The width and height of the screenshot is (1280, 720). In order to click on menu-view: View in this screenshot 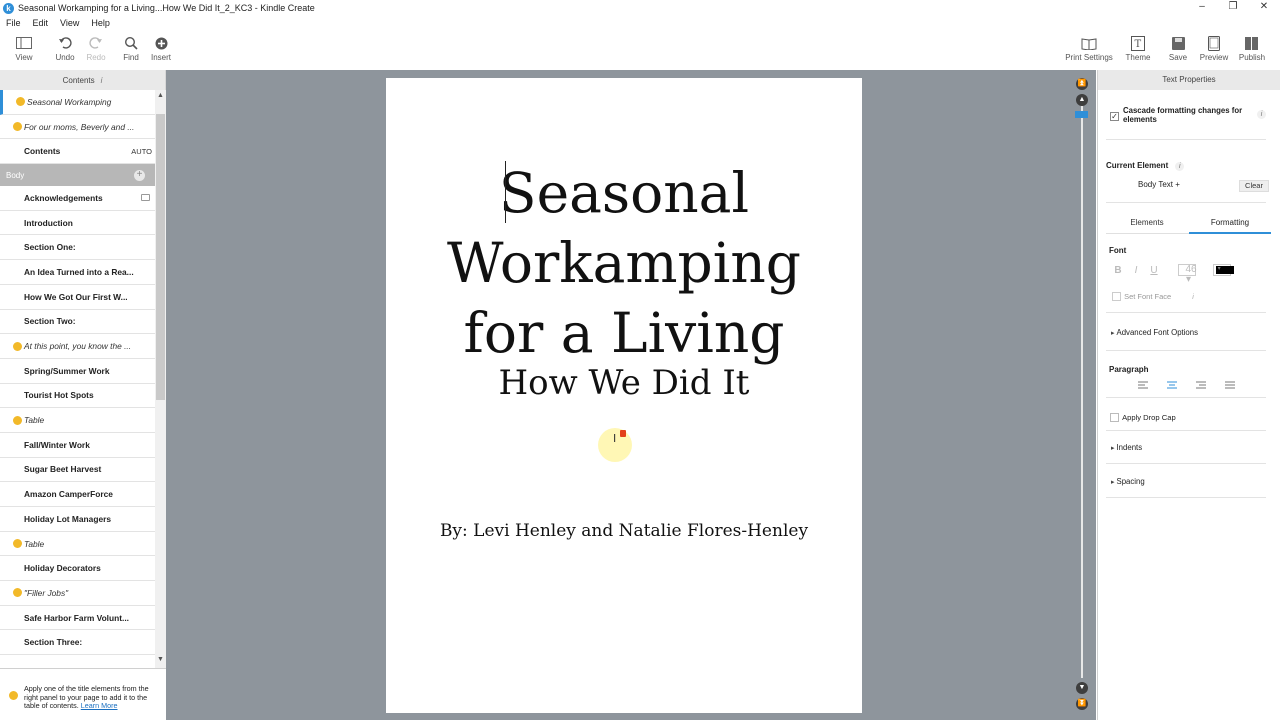, I will do `click(69, 23)`.